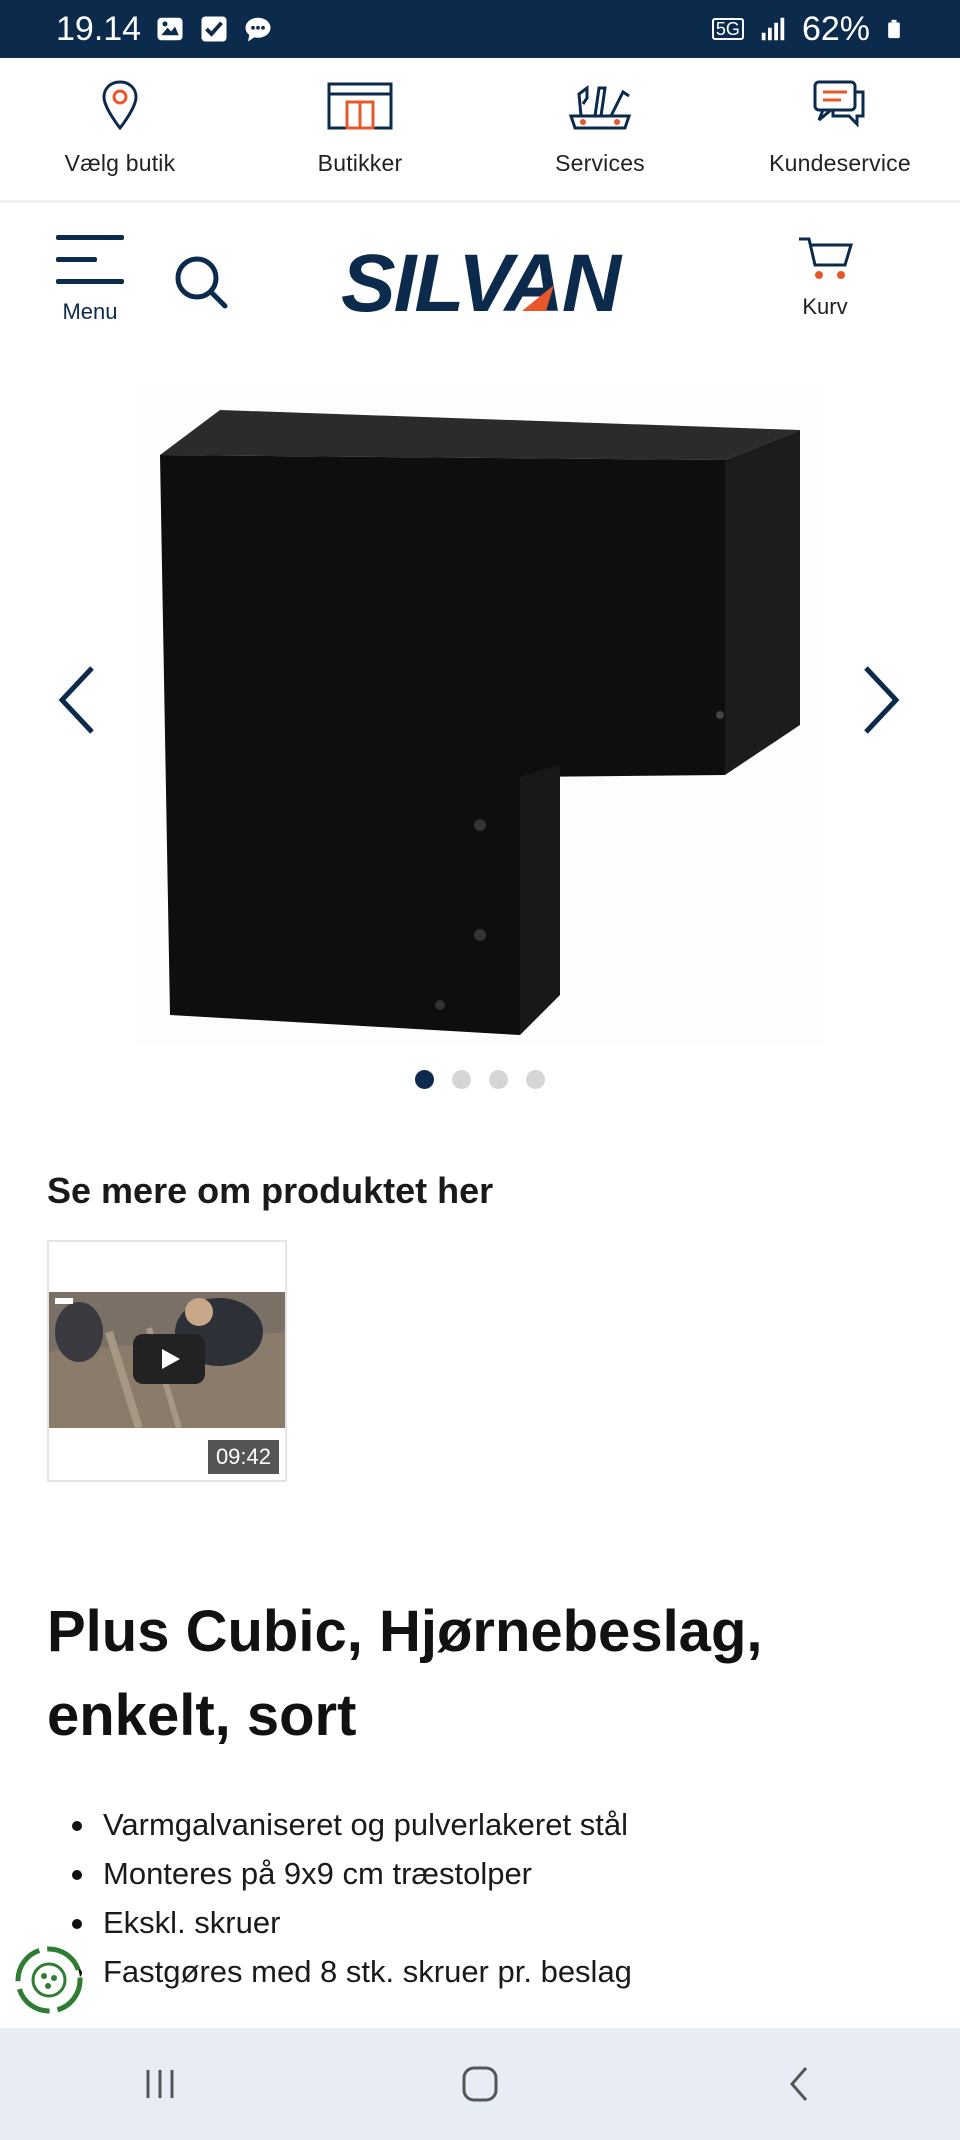 This screenshot has height=2140, width=960. What do you see at coordinates (600, 107) in the screenshot?
I see `tools-icon` at bounding box center [600, 107].